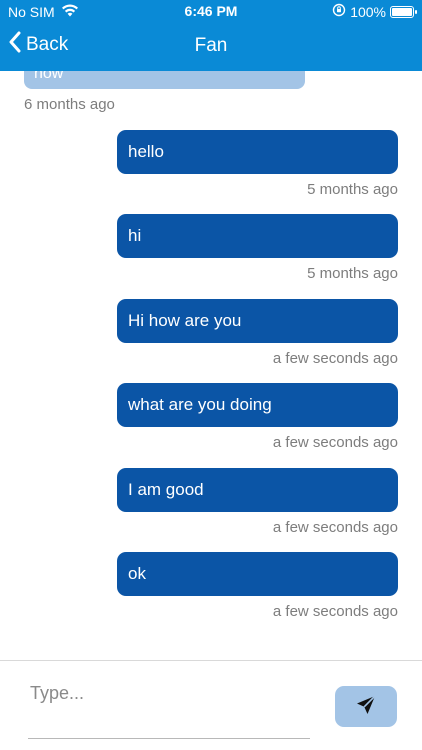 The height and width of the screenshot is (750, 422). I want to click on outgoing-message: ok a few seconds ago, so click(257, 586).